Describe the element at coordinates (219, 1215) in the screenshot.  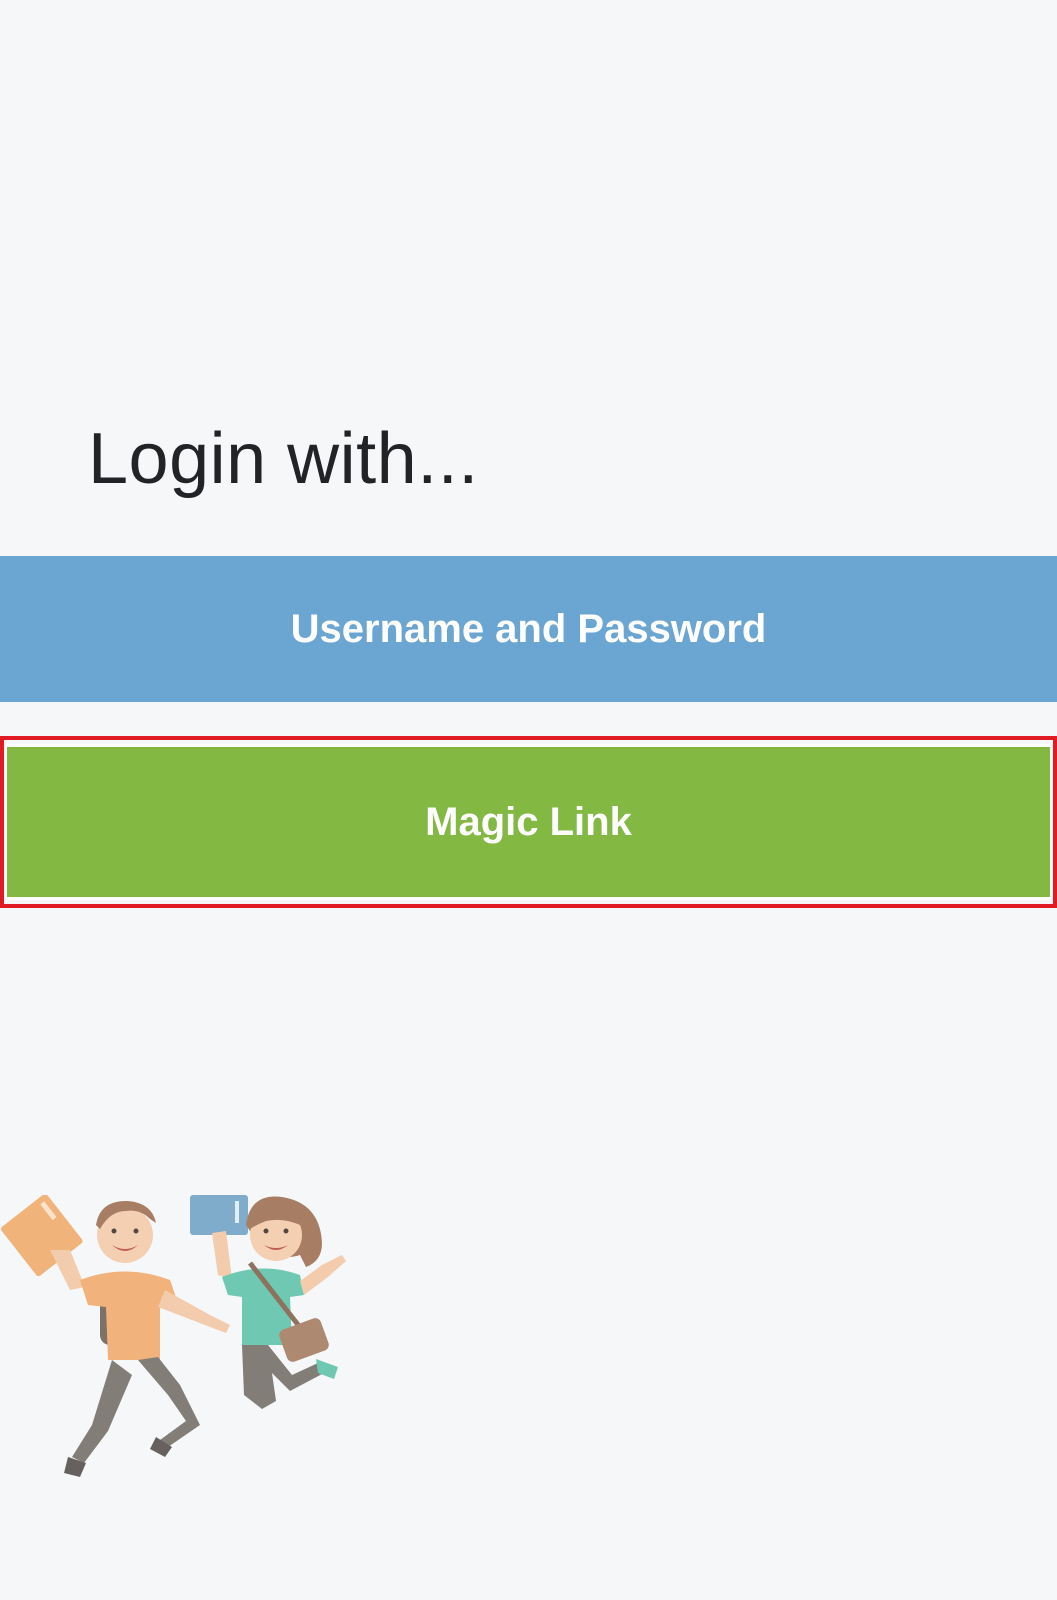
I see `blue-book-icon` at that location.